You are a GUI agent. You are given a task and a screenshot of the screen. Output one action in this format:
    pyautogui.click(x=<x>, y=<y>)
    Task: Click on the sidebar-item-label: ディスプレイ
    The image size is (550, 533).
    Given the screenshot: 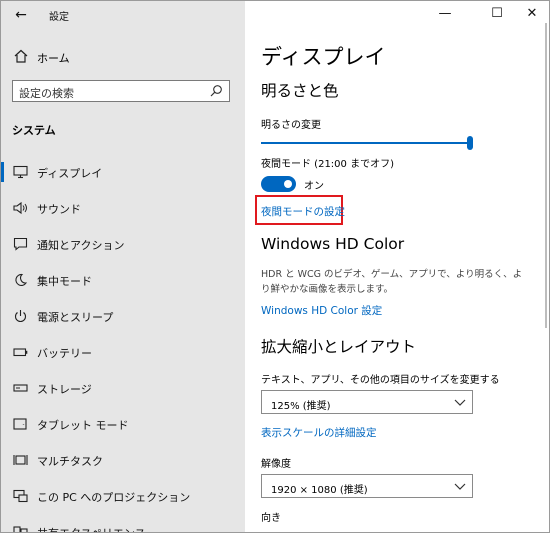 What is the action you would take?
    pyautogui.click(x=70, y=173)
    